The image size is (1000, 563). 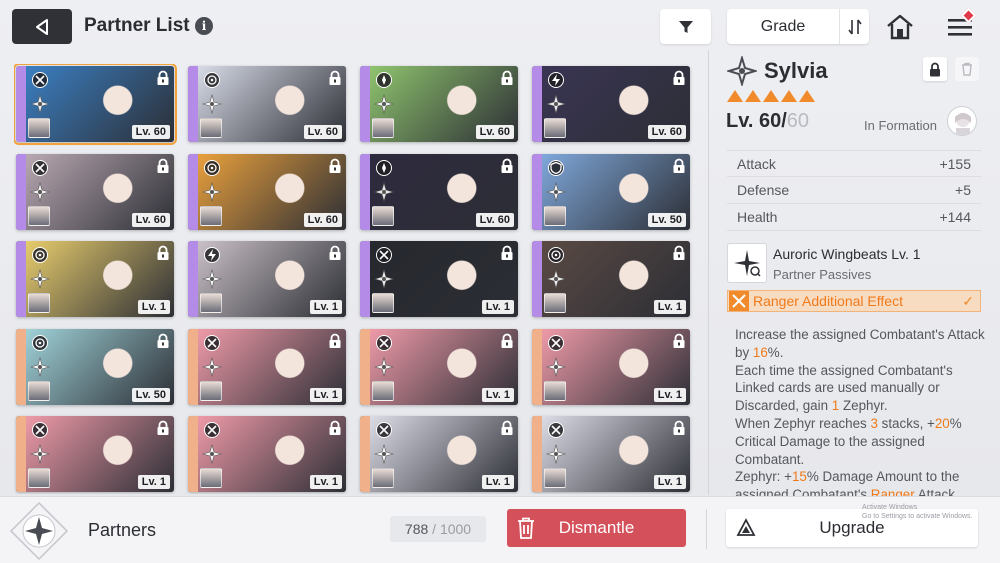 I want to click on crossed-swords-icon, so click(x=212, y=430).